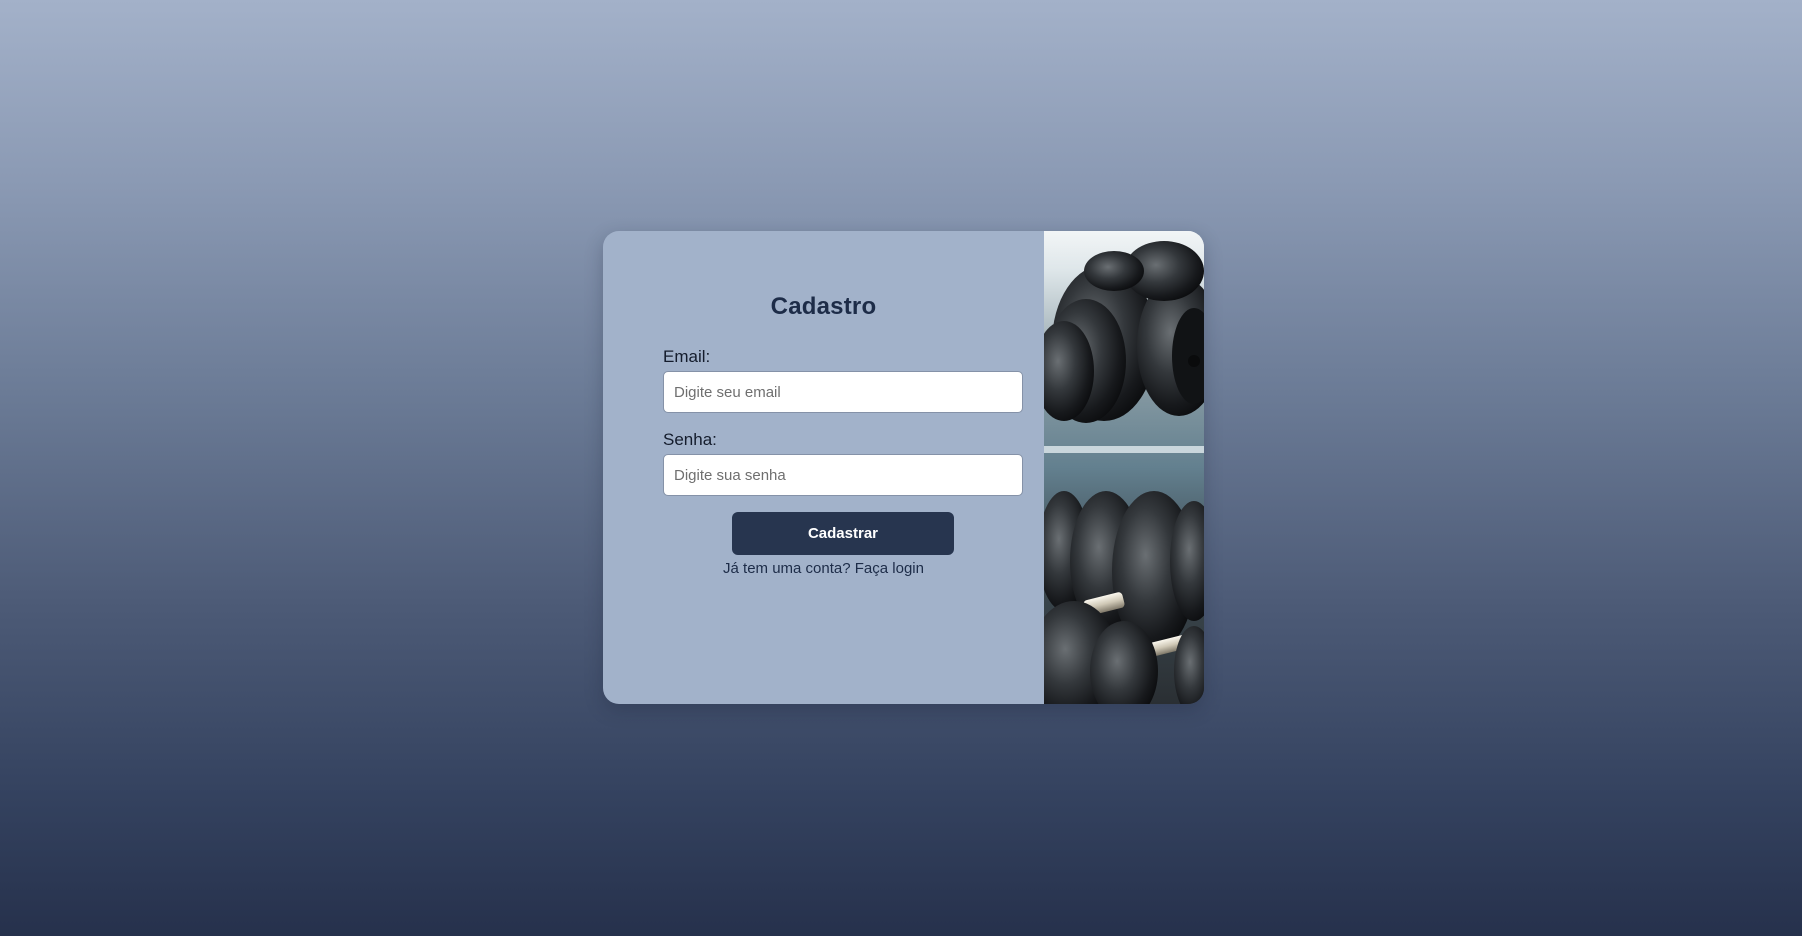  What do you see at coordinates (843, 392) in the screenshot?
I see `email-field` at bounding box center [843, 392].